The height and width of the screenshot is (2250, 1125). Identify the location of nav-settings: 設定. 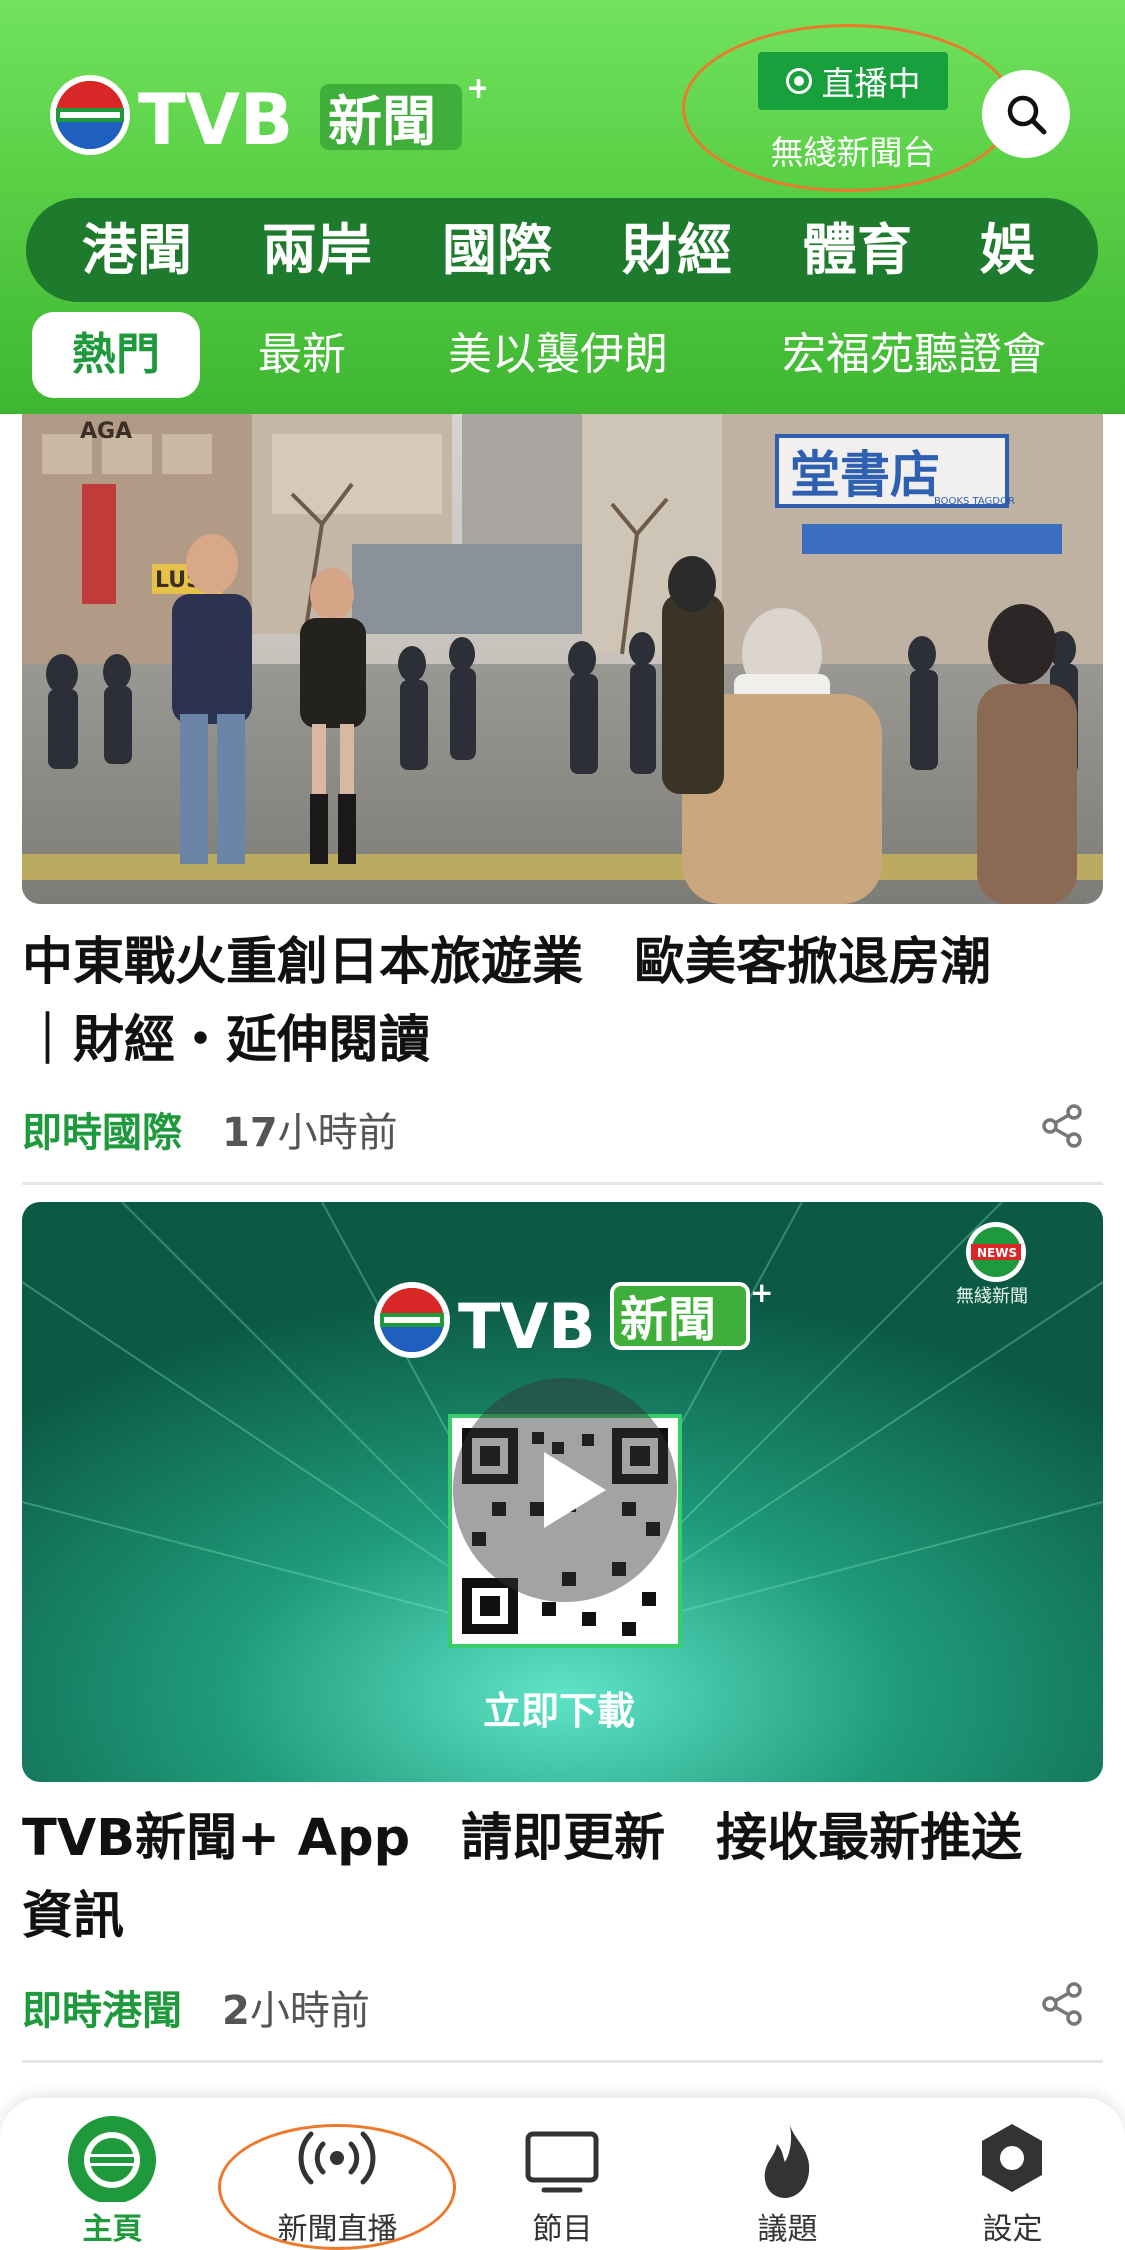
(1012, 2174).